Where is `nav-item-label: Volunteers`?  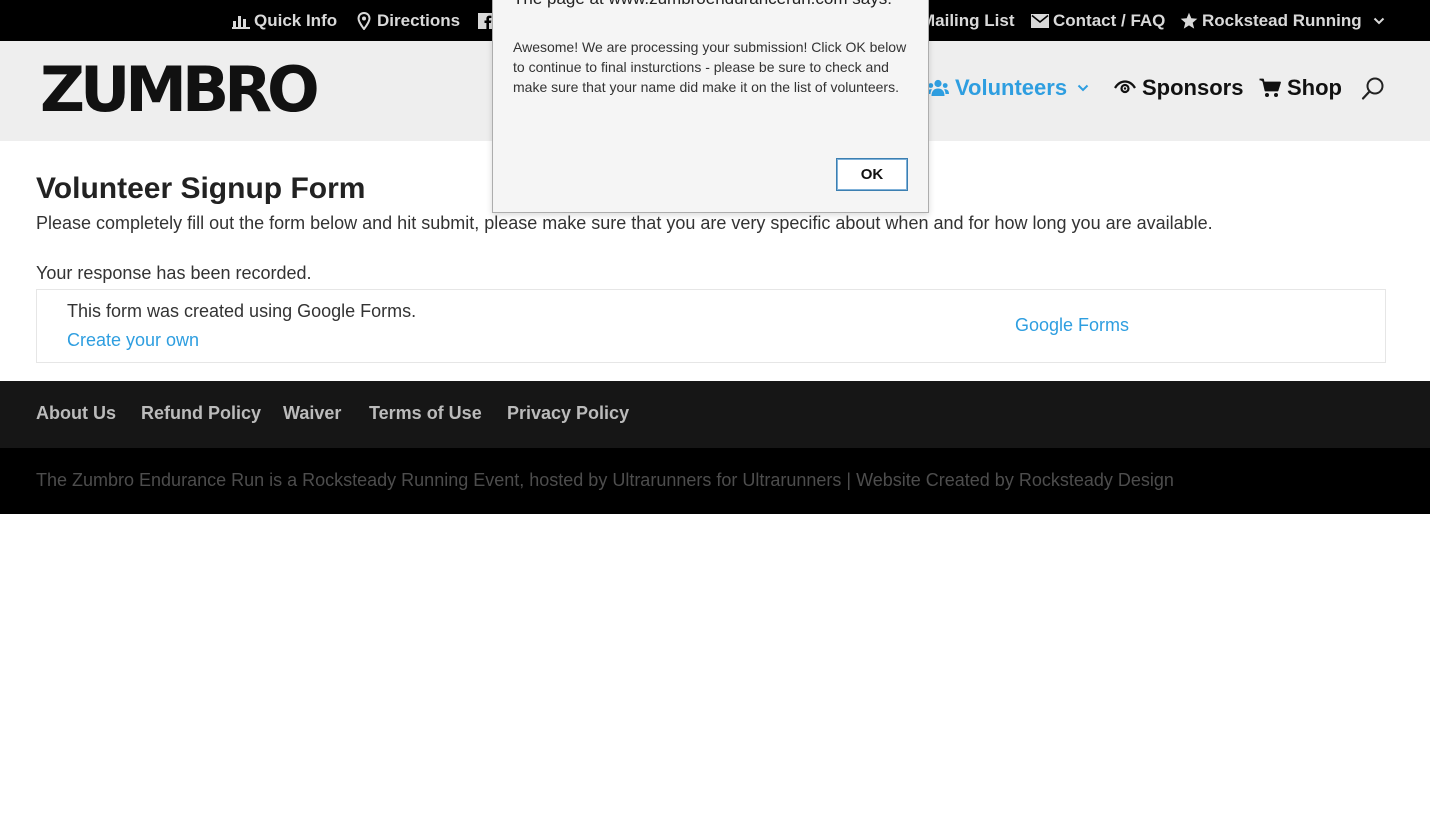 nav-item-label: Volunteers is located at coordinates (1011, 87).